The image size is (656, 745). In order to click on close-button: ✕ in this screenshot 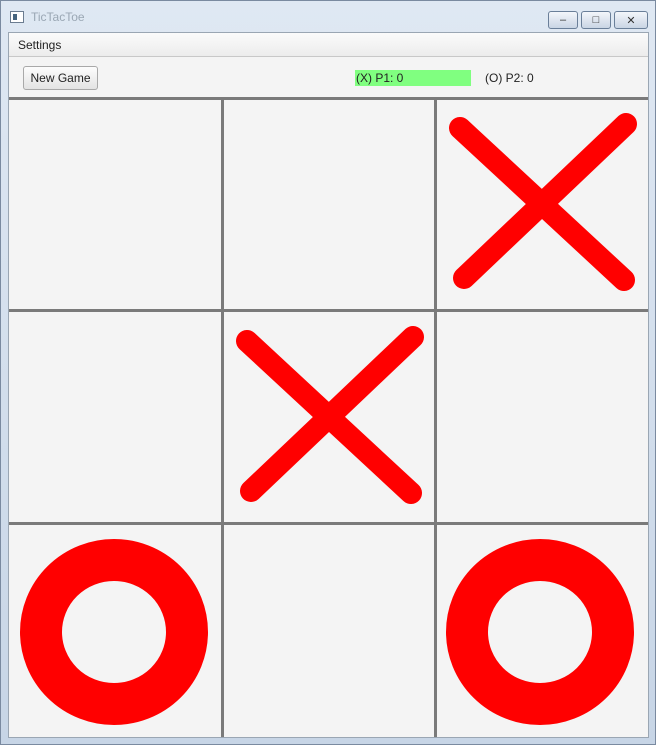, I will do `click(631, 20)`.